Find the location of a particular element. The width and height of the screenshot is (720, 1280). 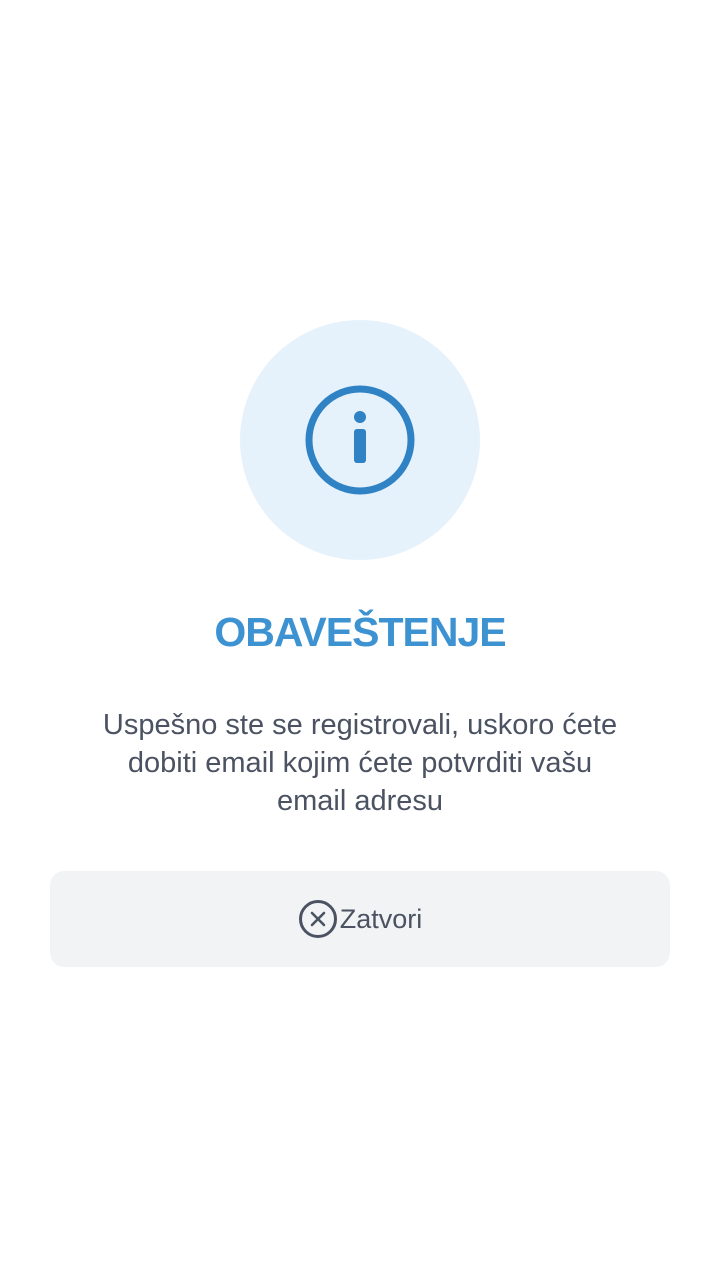

info-icon-badge is located at coordinates (360, 440).